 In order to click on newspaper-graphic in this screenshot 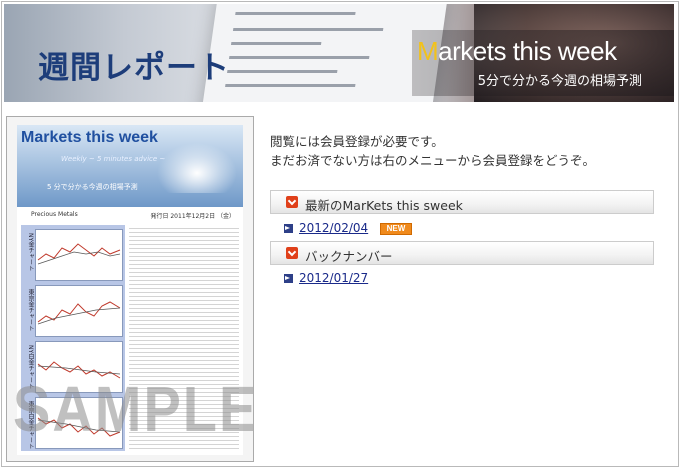, I will do `click(324, 53)`.